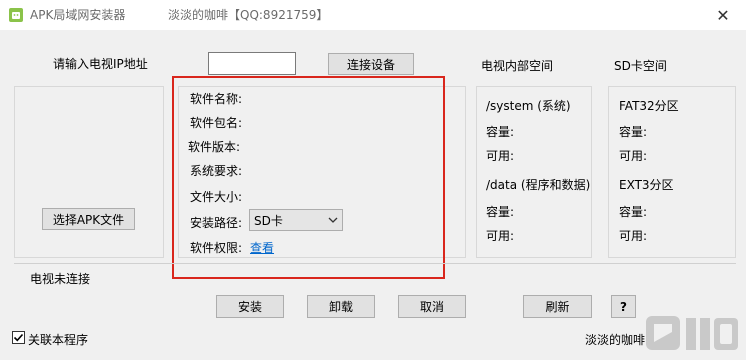  I want to click on close-icon: ✕, so click(723, 15).